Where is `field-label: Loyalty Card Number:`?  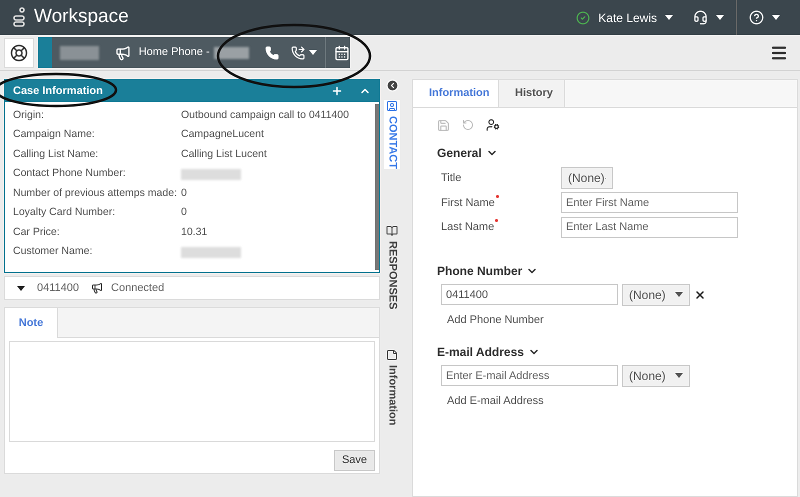
field-label: Loyalty Card Number: is located at coordinates (64, 212).